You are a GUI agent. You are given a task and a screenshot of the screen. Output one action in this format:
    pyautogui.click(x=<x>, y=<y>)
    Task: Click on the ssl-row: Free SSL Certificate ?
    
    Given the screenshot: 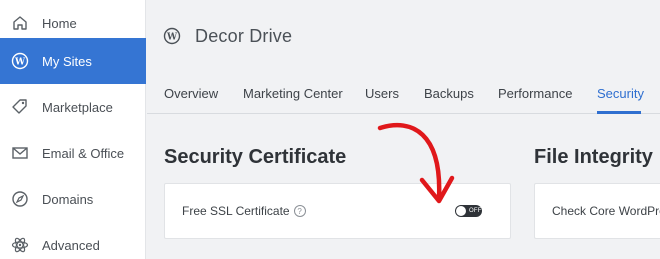 What is the action you would take?
    pyautogui.click(x=244, y=211)
    